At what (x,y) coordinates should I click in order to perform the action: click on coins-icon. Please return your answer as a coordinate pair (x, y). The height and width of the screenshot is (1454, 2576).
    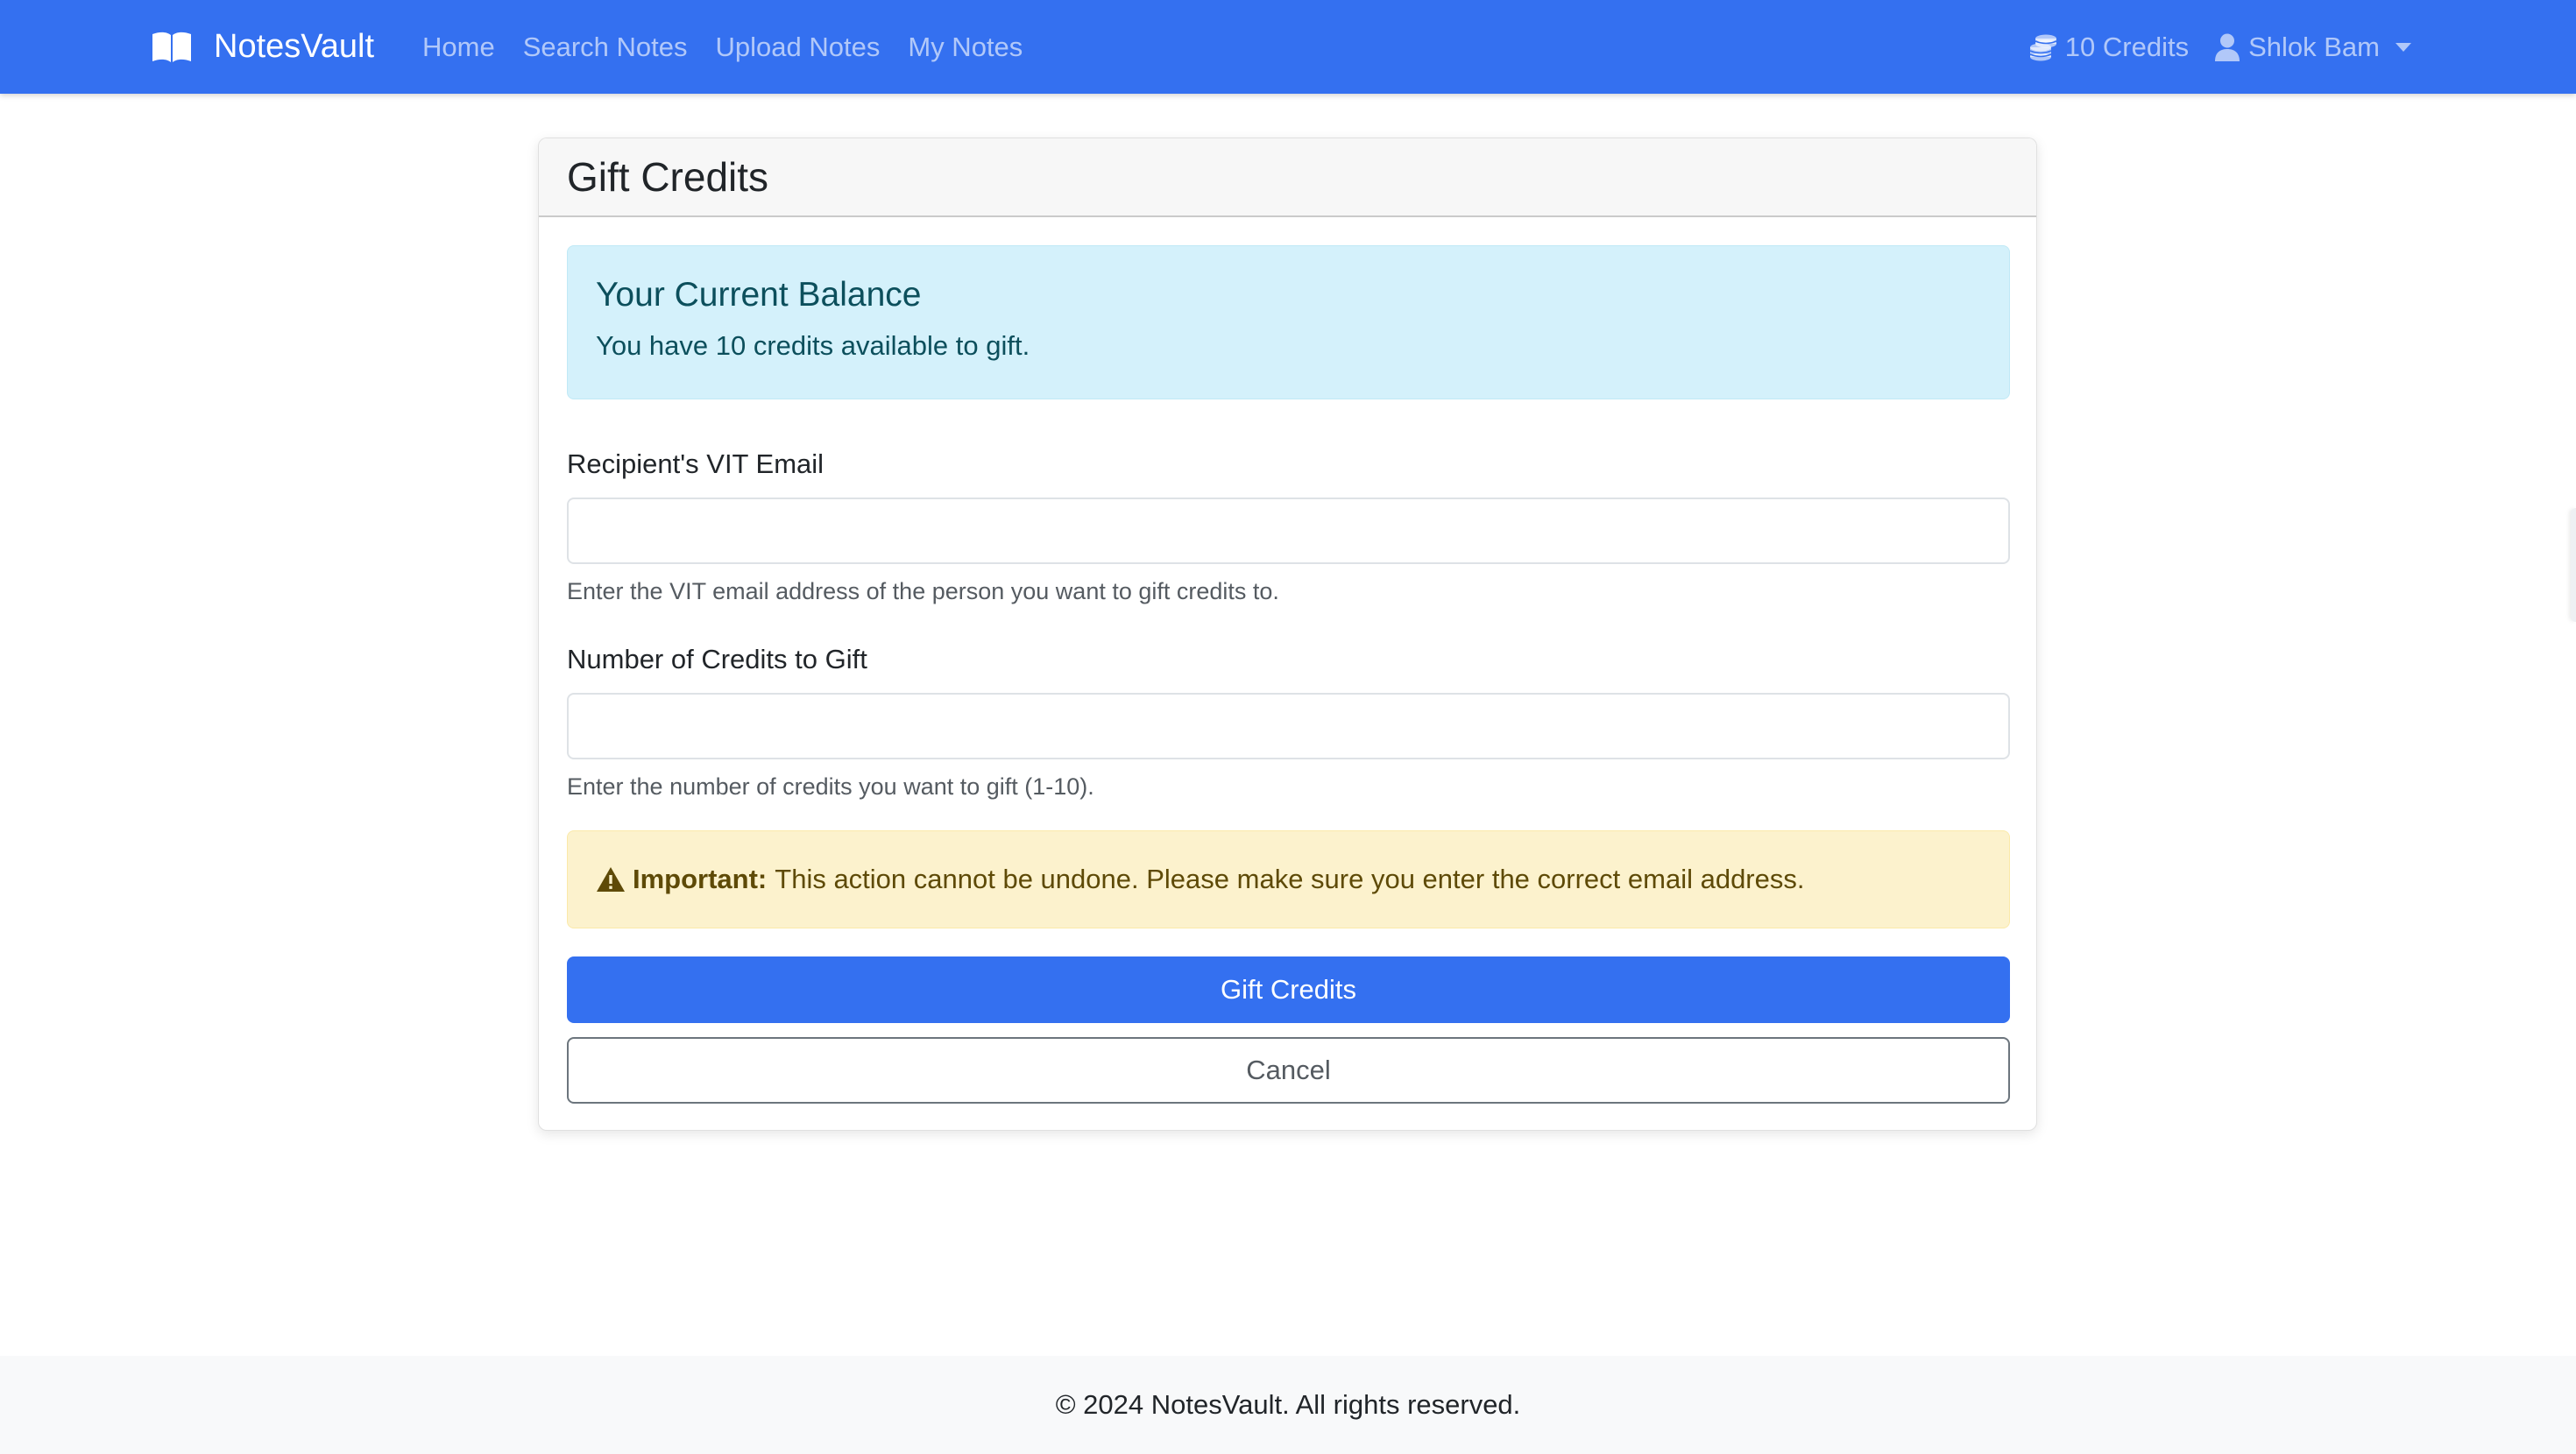
    Looking at the image, I should click on (2043, 47).